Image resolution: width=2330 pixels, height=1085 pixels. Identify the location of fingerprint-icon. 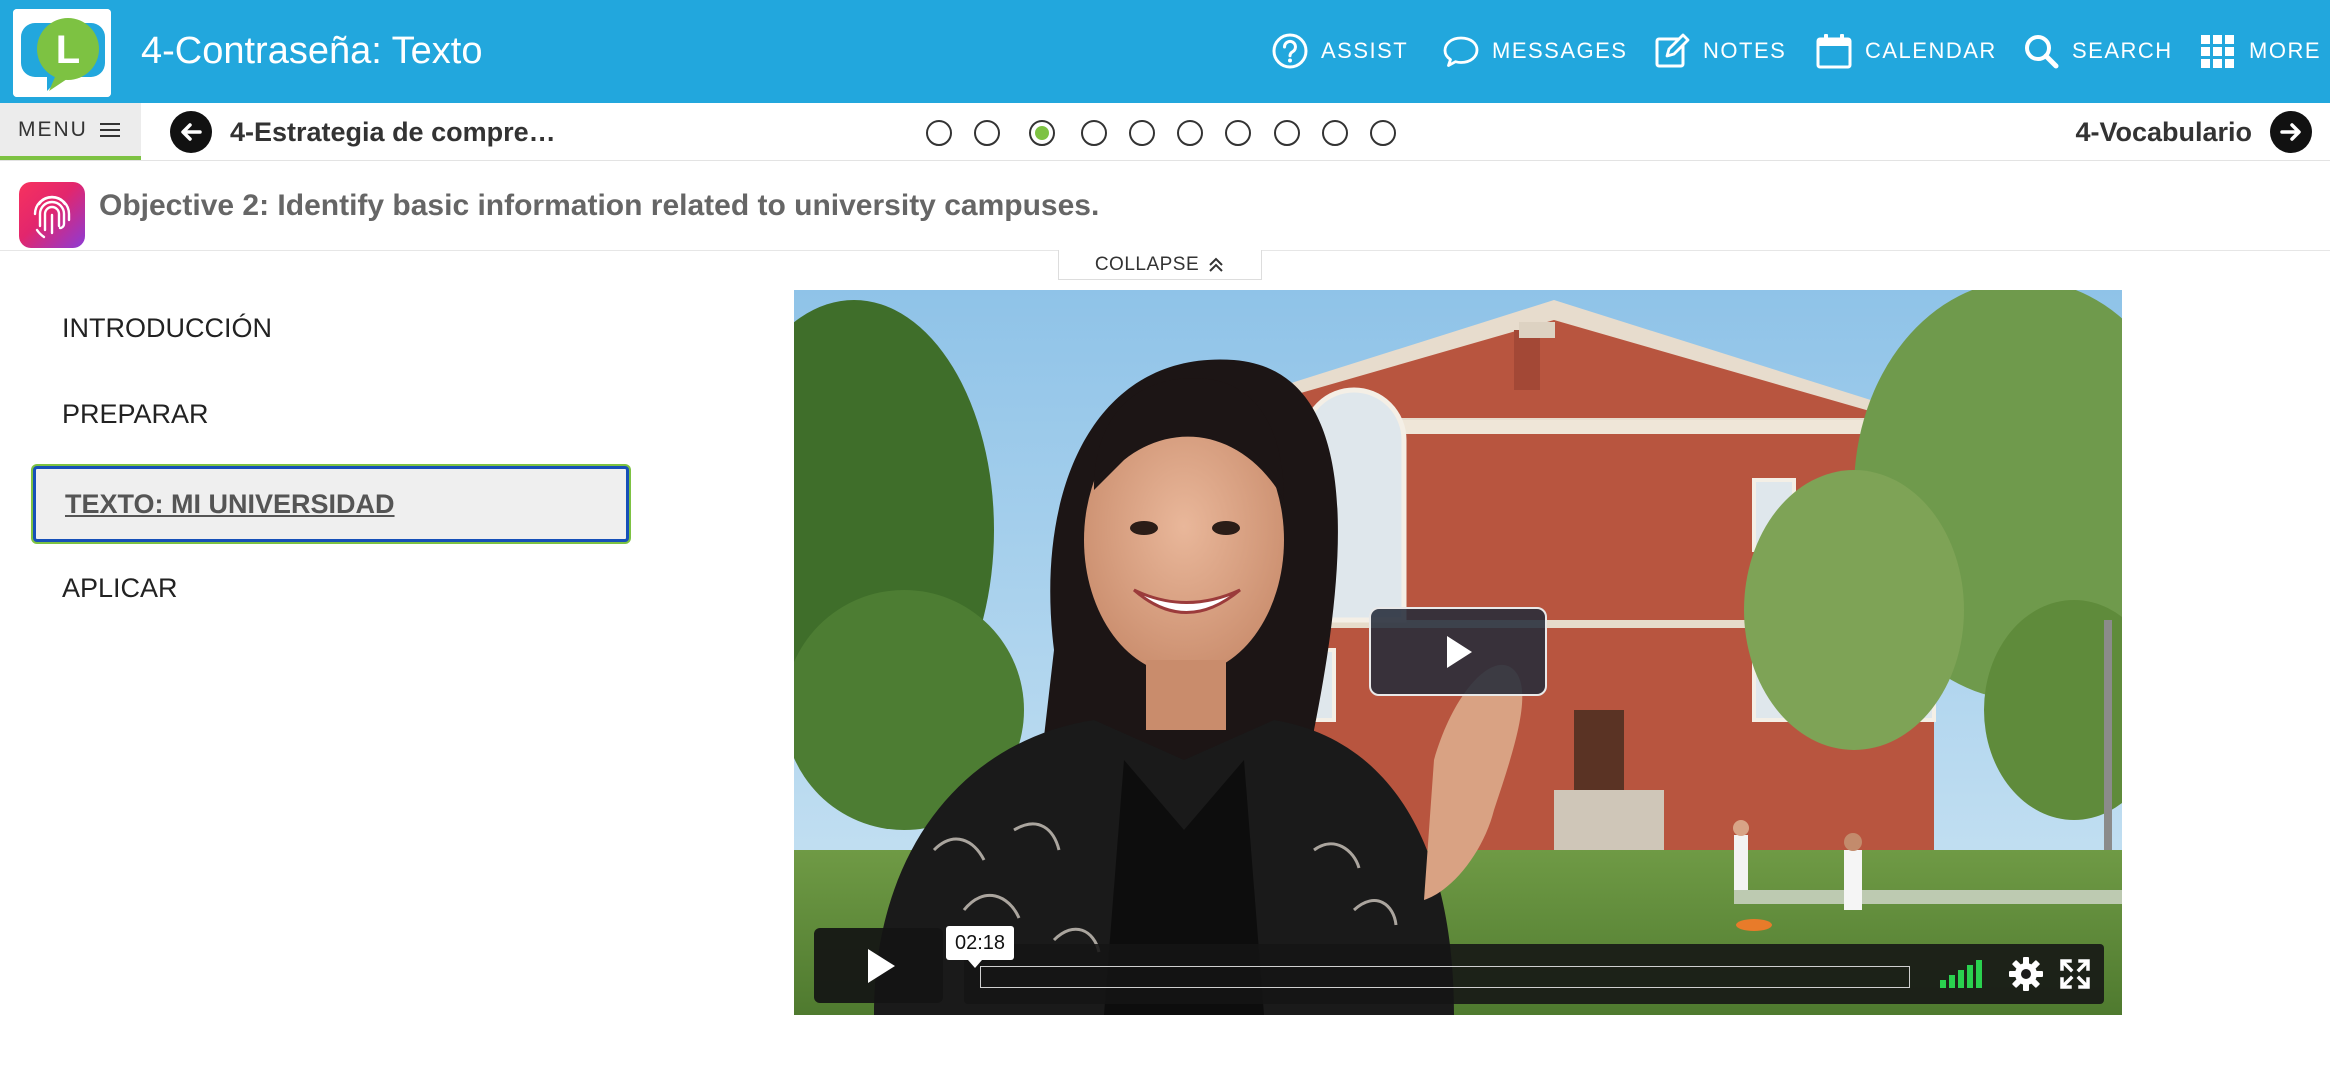
(52, 215).